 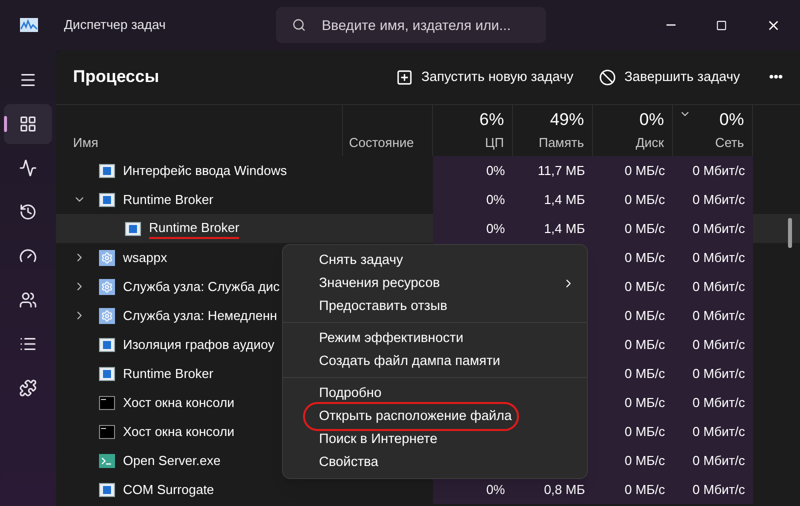 I want to click on column-total: 6%, so click(x=491, y=120).